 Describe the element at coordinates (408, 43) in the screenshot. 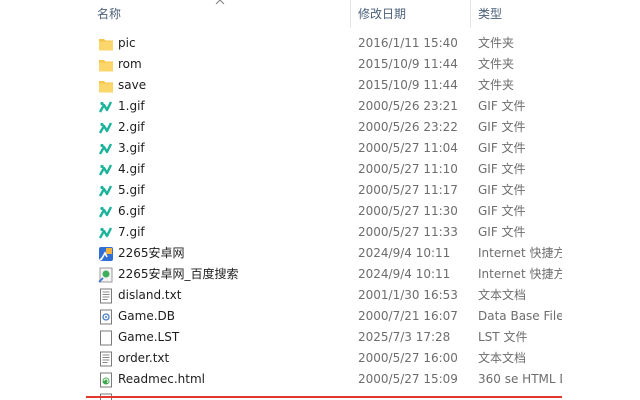

I see `file-date: 2016/1/11 15:40` at that location.